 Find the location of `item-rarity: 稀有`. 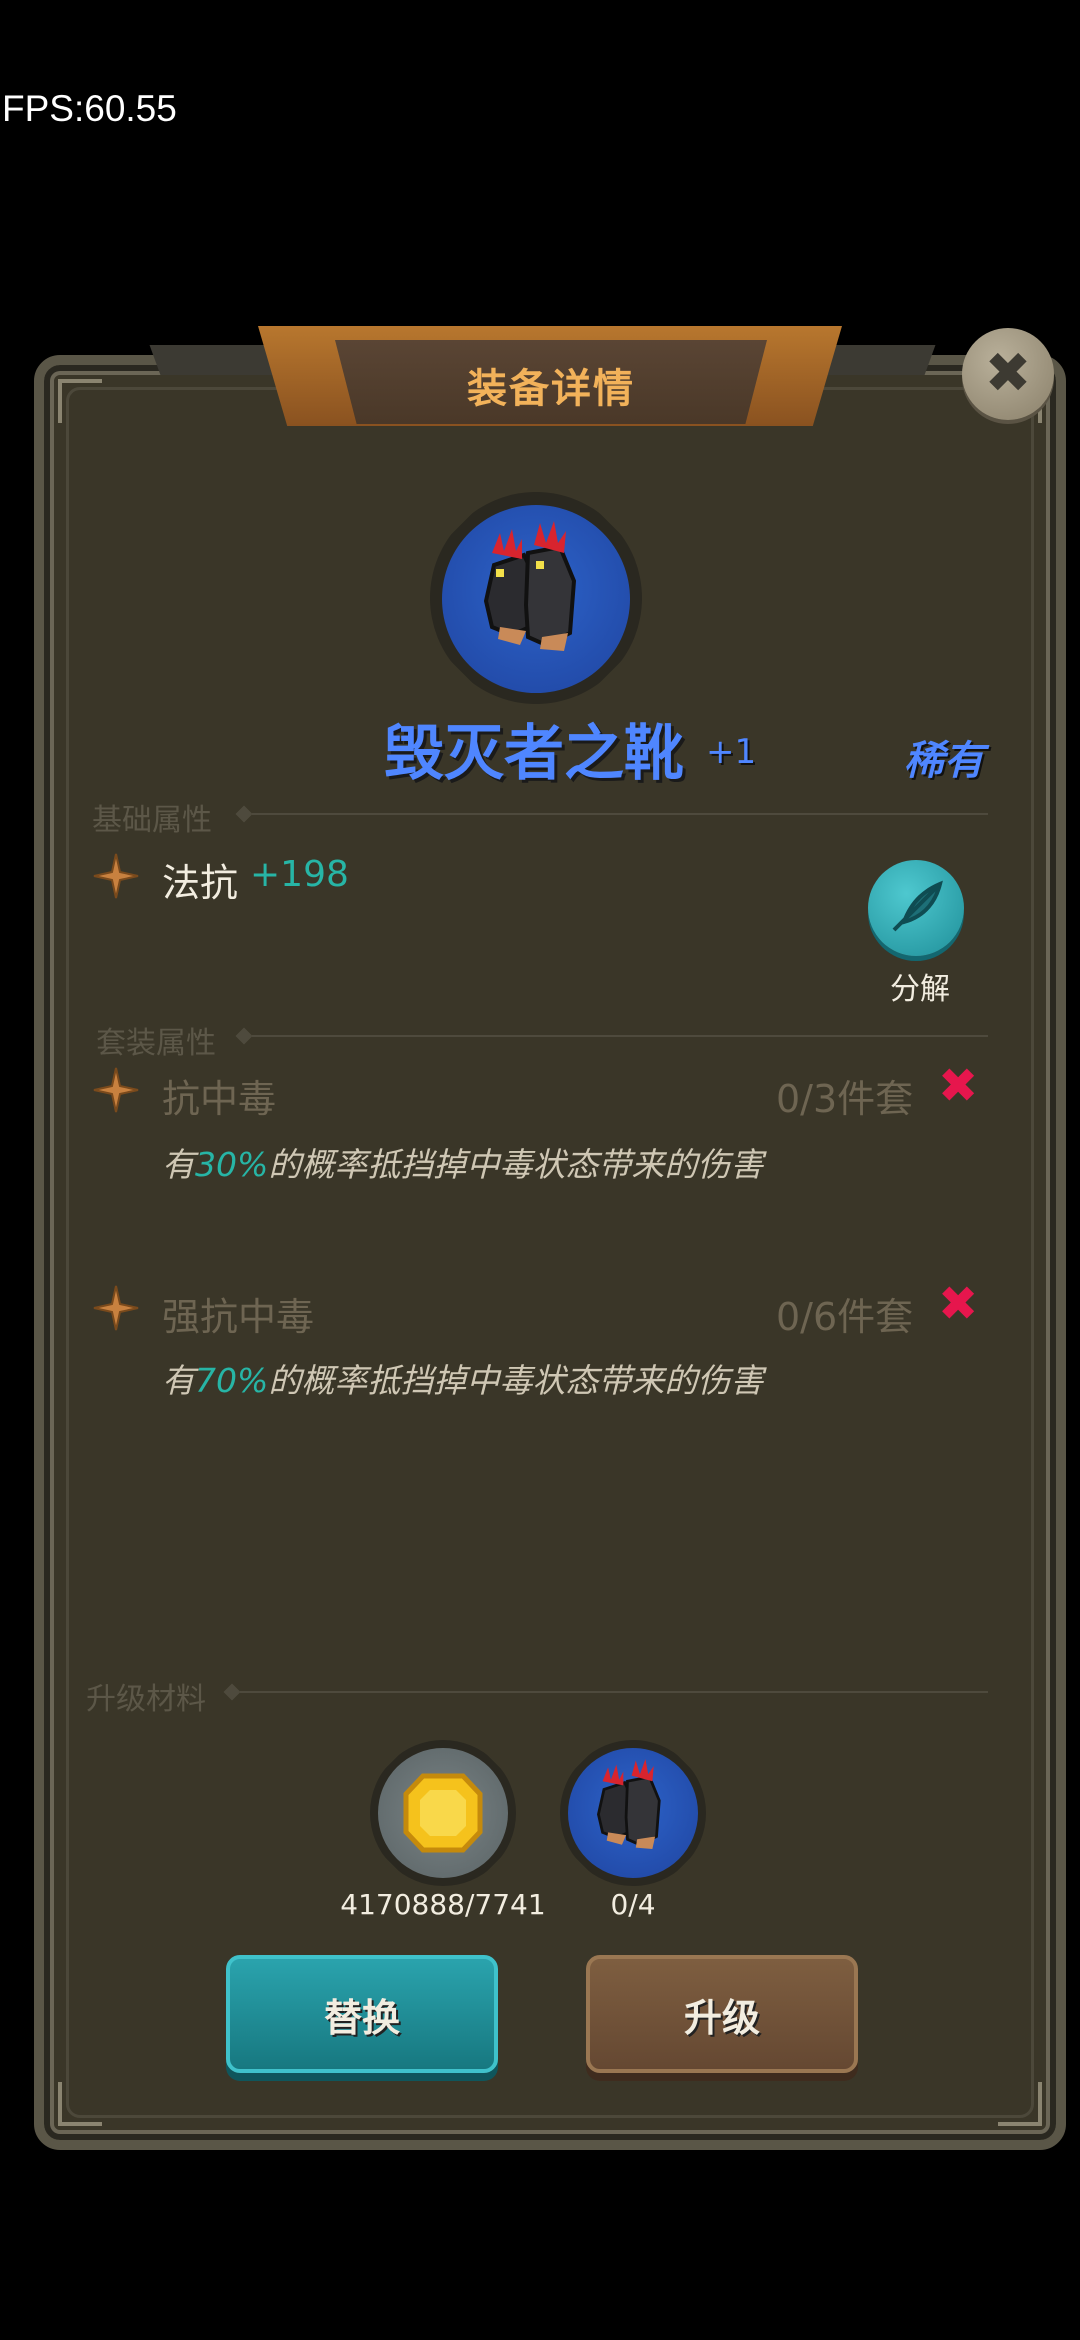

item-rarity: 稀有 is located at coordinates (944, 761).